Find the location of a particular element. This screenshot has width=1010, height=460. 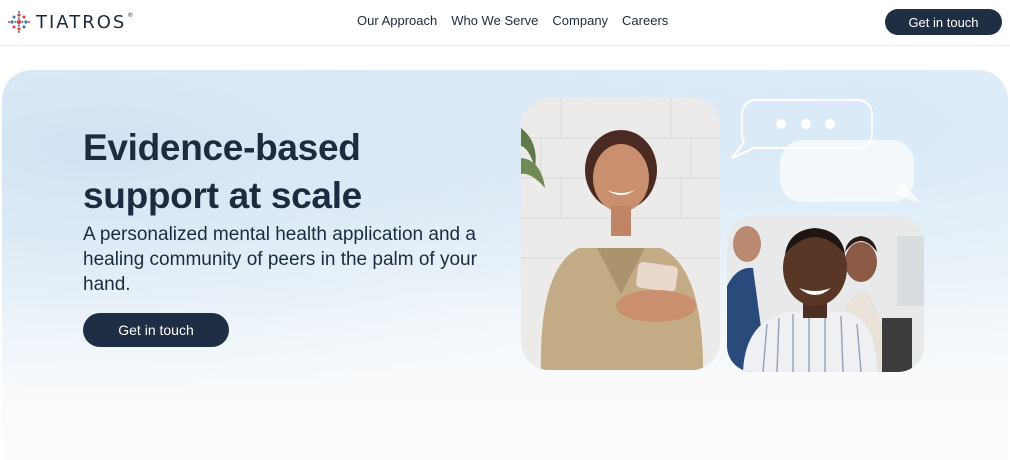

smiling-man-photo is located at coordinates (825, 294).